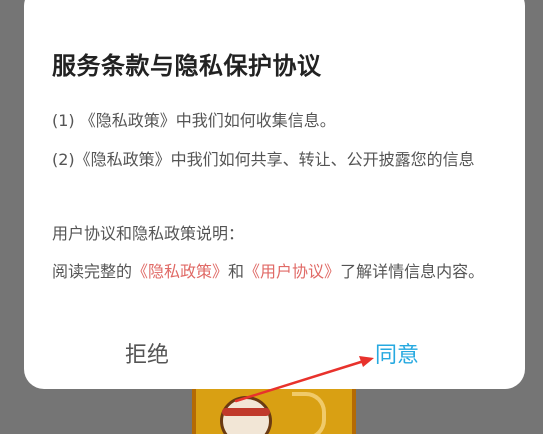 The height and width of the screenshot is (434, 543). Describe the element at coordinates (187, 66) in the screenshot. I see `dialog-title: 服务条款与隐私保护协议` at that location.